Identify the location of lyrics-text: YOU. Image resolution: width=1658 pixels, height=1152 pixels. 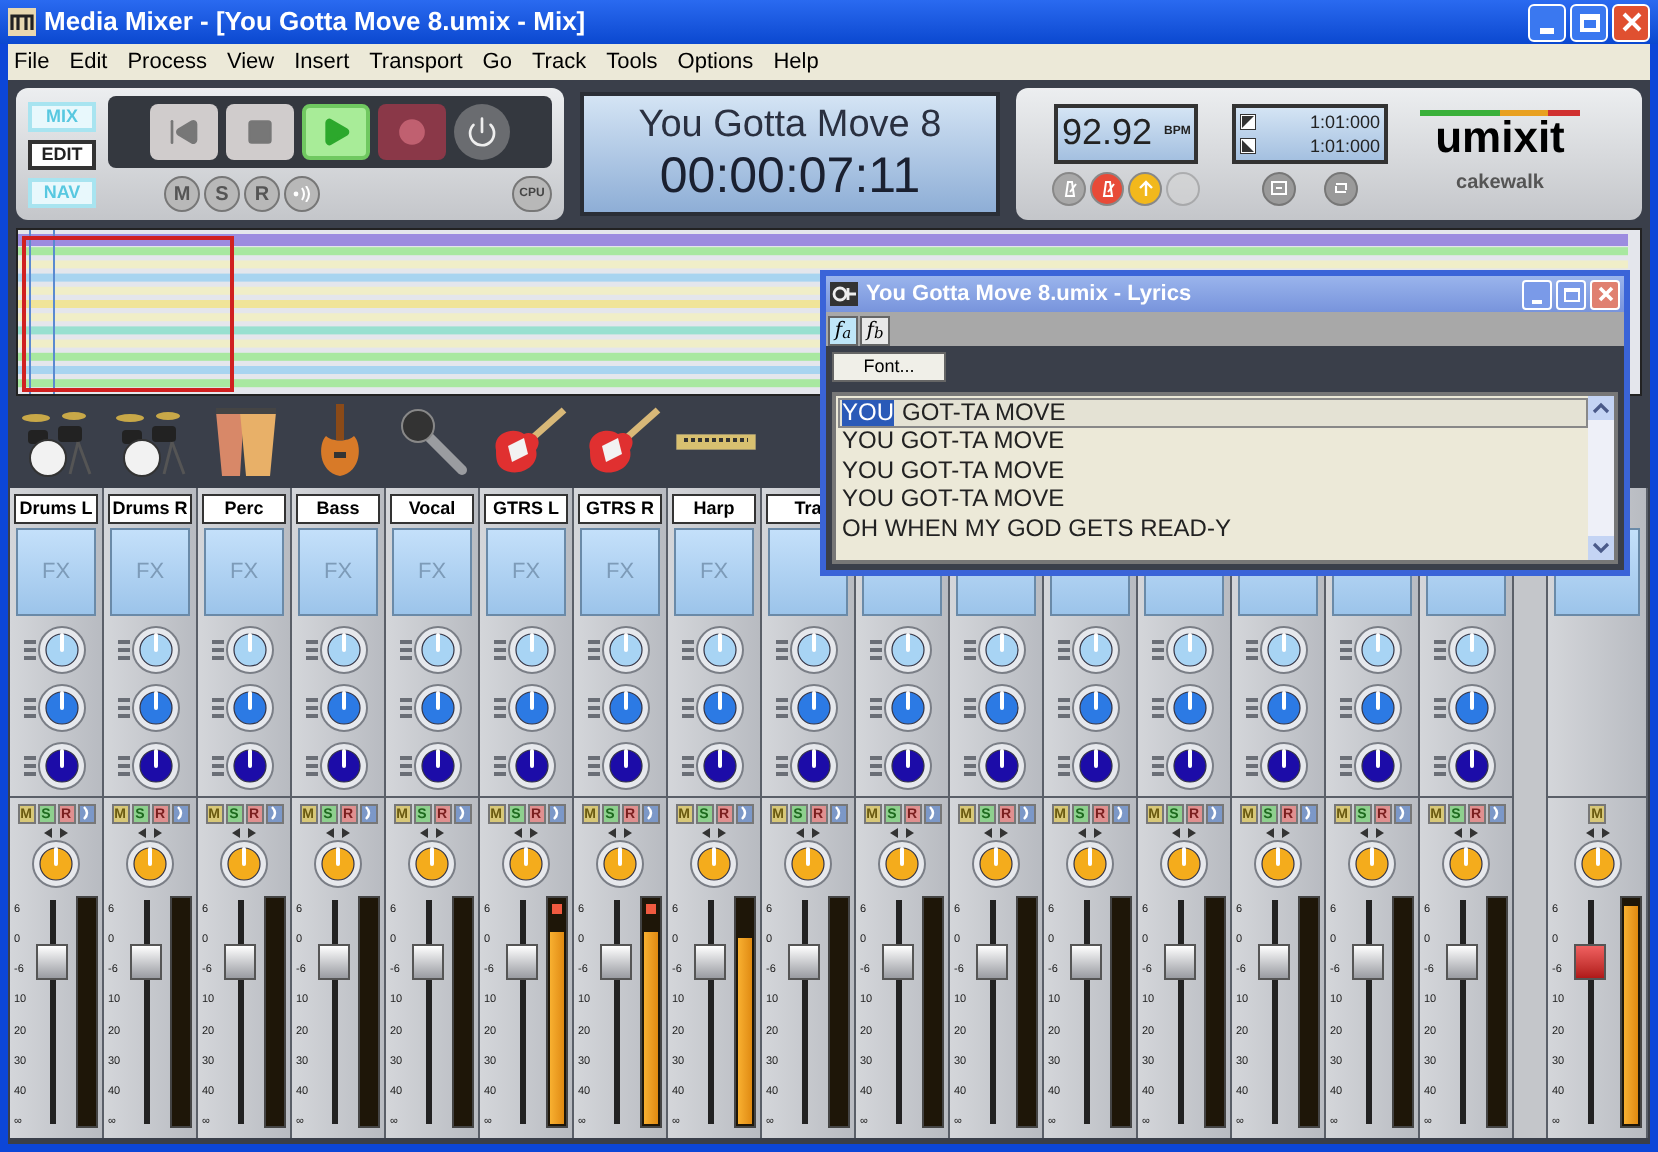
(868, 412).